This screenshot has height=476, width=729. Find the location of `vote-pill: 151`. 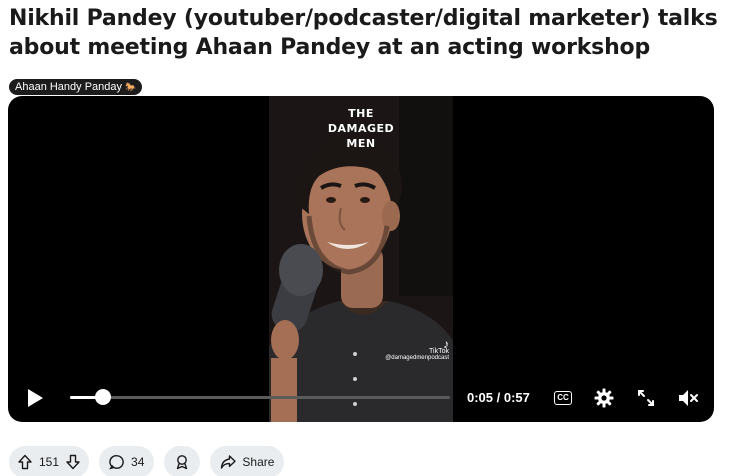

vote-pill: 151 is located at coordinates (49, 461).